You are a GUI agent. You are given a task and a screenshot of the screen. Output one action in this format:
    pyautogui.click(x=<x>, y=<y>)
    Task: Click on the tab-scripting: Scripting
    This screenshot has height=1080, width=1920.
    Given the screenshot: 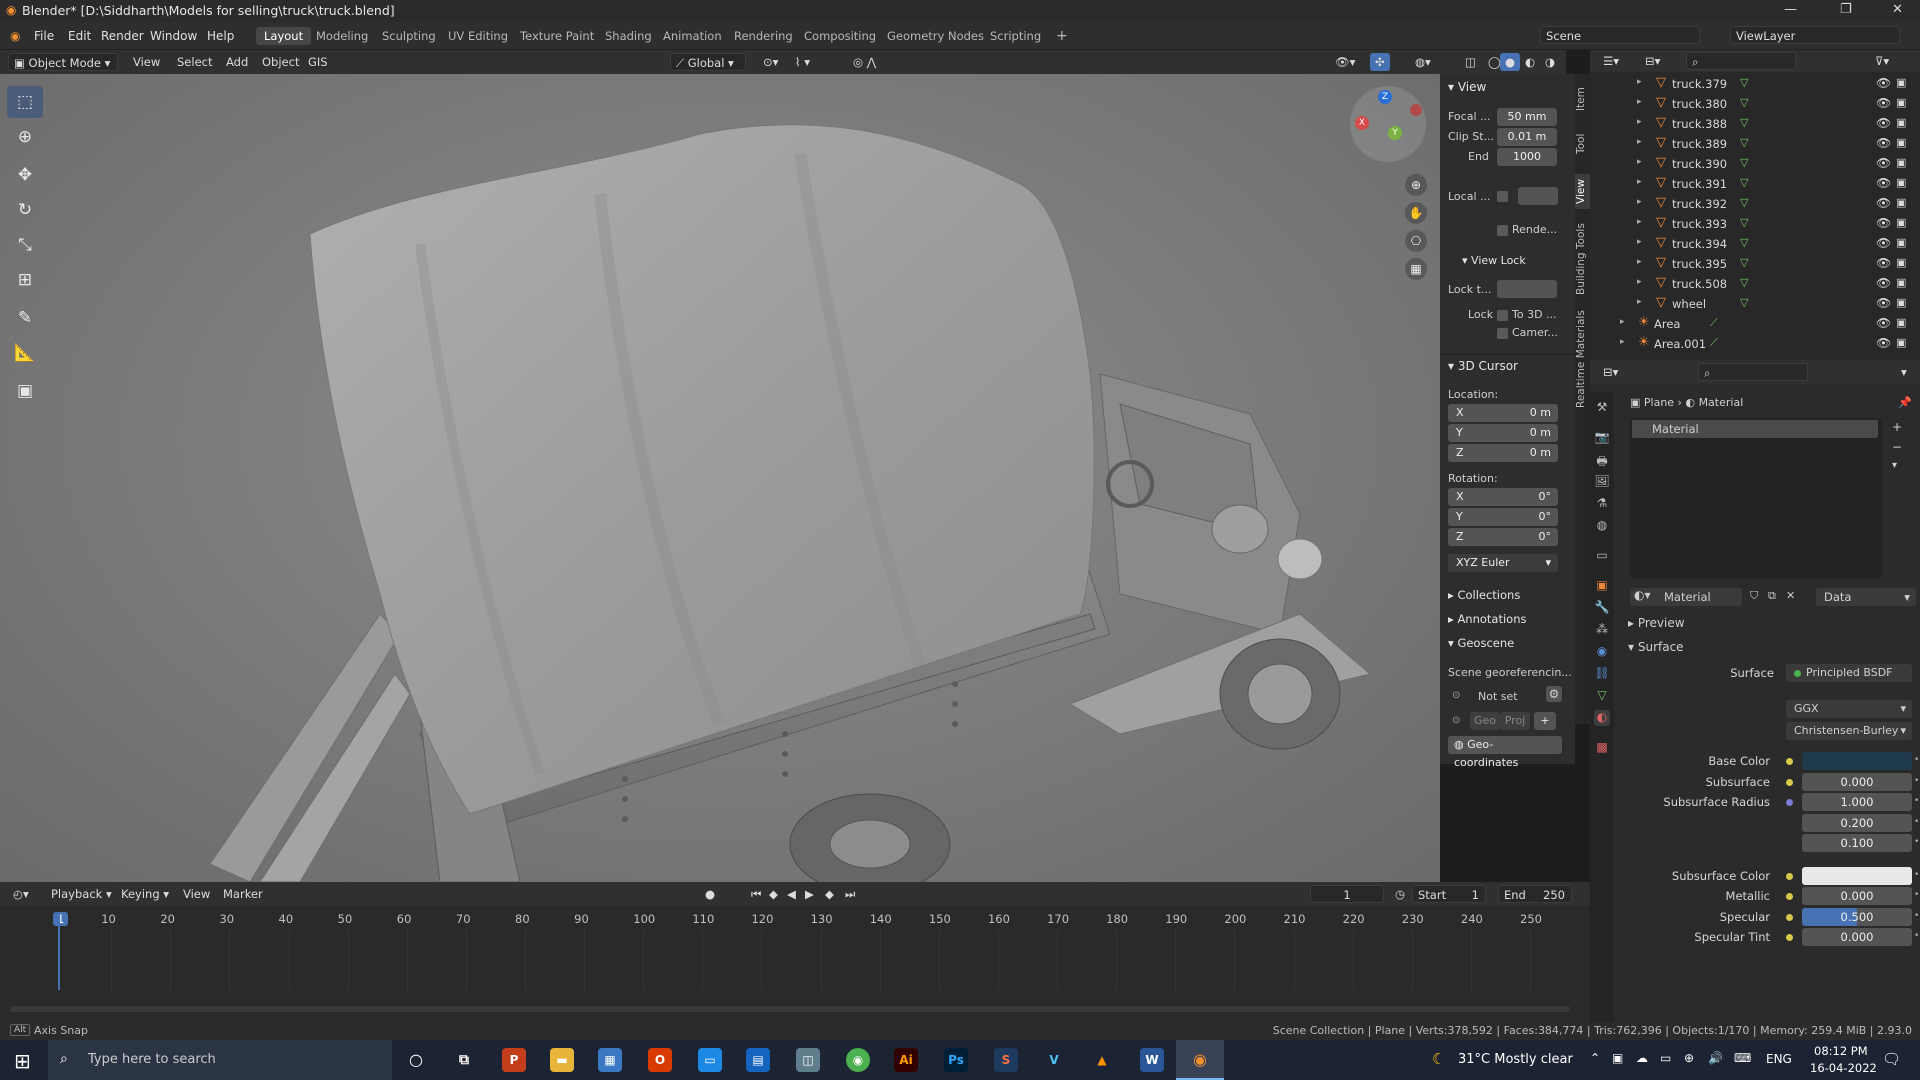 What is the action you would take?
    pyautogui.click(x=1015, y=36)
    